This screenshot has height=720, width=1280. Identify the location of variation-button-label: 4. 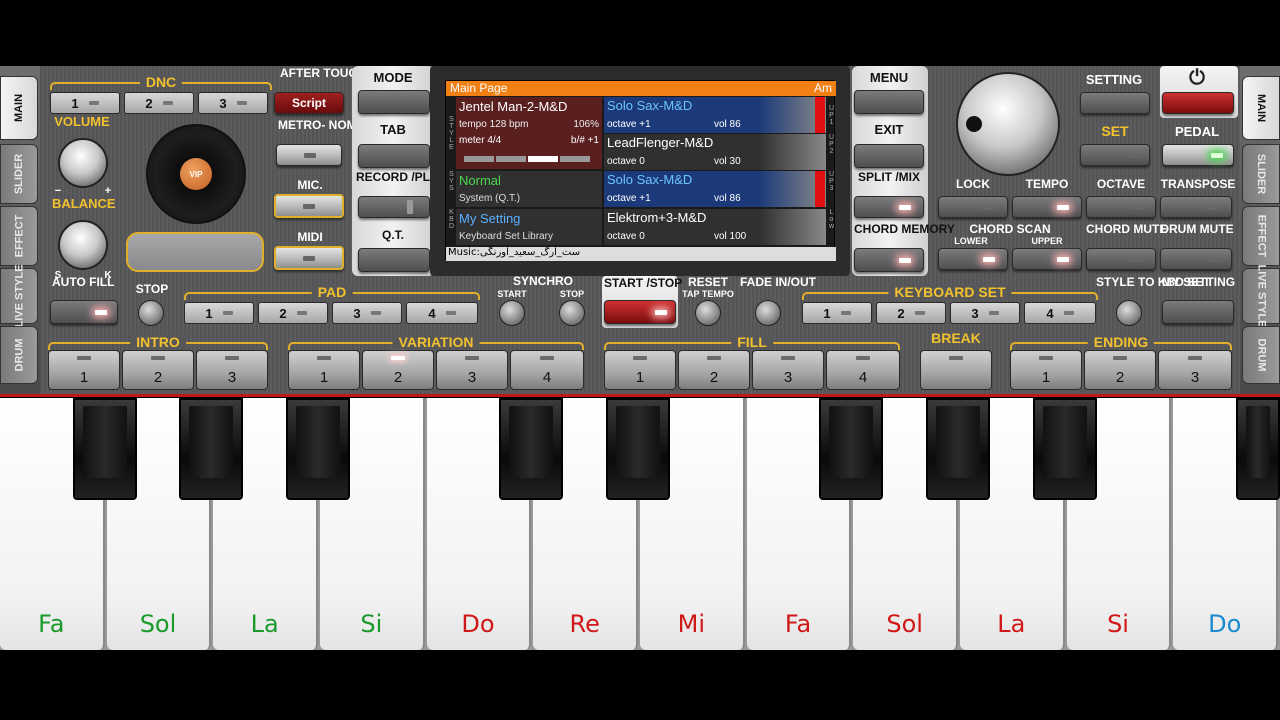
(547, 377).